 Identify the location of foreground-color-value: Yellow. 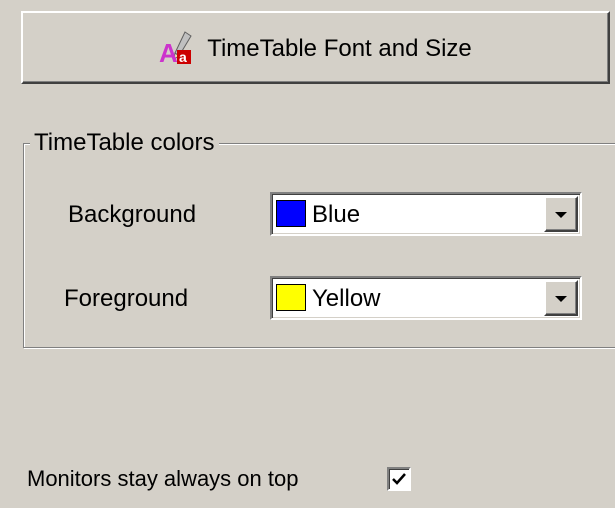
(346, 298).